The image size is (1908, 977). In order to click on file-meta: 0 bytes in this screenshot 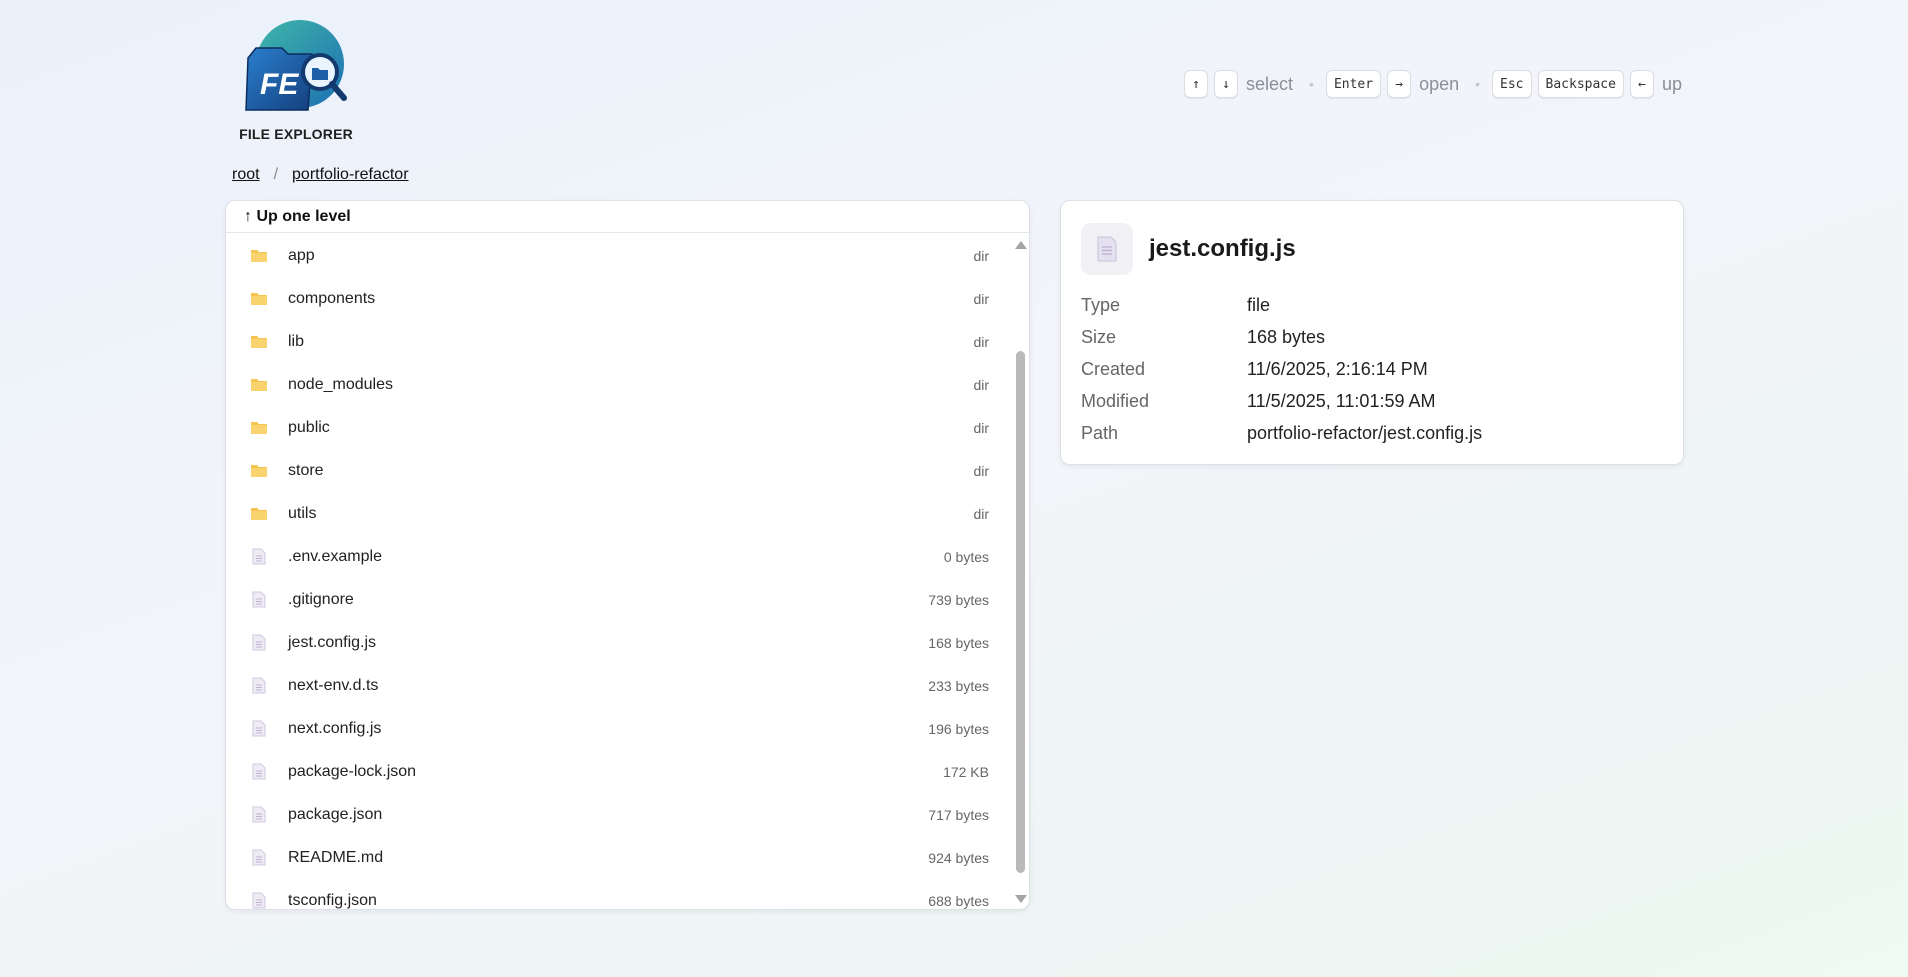, I will do `click(966, 556)`.